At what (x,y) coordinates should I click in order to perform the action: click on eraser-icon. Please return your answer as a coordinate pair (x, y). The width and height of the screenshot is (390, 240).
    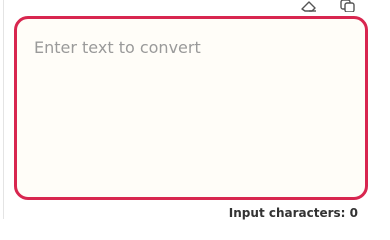
    Looking at the image, I should click on (309, 6).